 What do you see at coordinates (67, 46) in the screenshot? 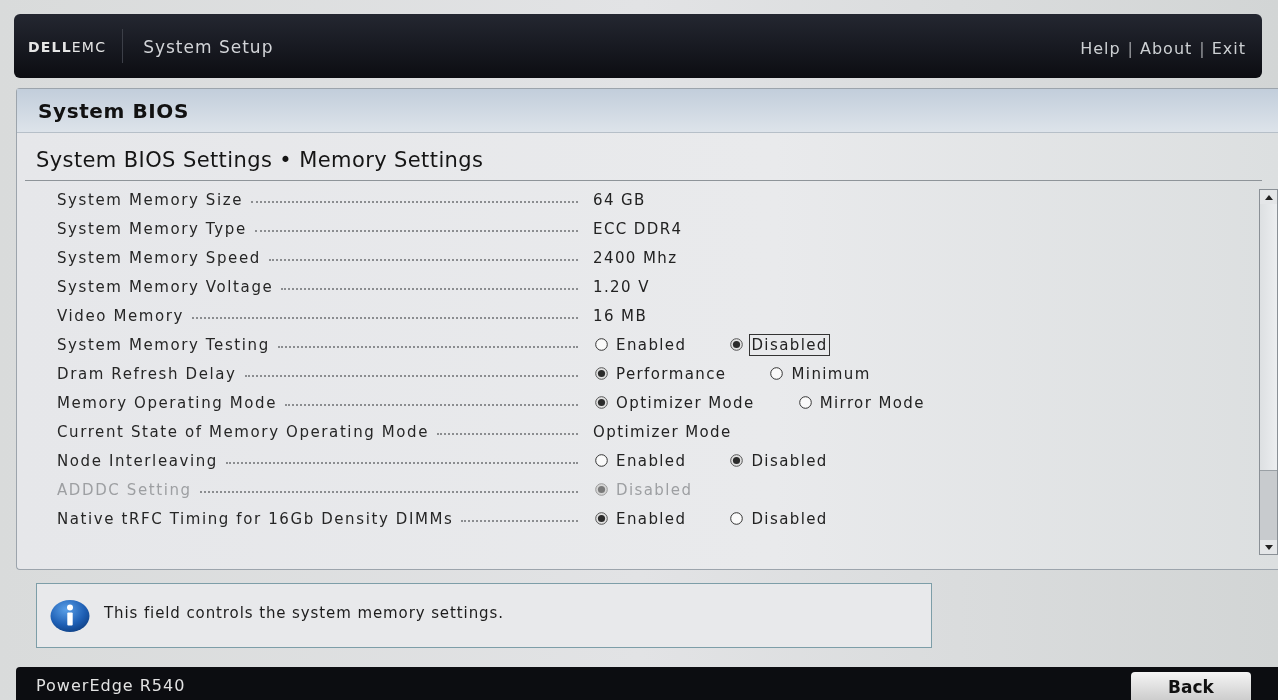
I see `logo-text: DELLEMC` at bounding box center [67, 46].